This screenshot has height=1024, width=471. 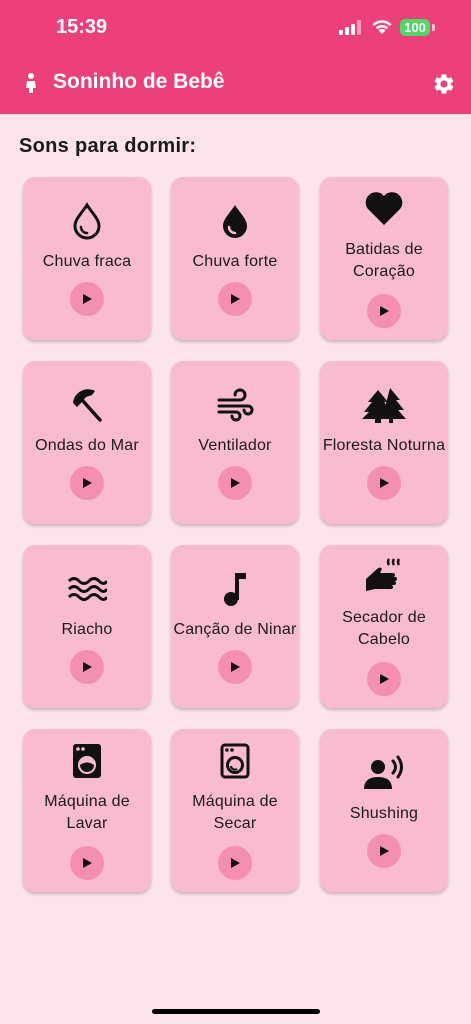 I want to click on sound-label: Floresta Noturna, so click(x=384, y=445).